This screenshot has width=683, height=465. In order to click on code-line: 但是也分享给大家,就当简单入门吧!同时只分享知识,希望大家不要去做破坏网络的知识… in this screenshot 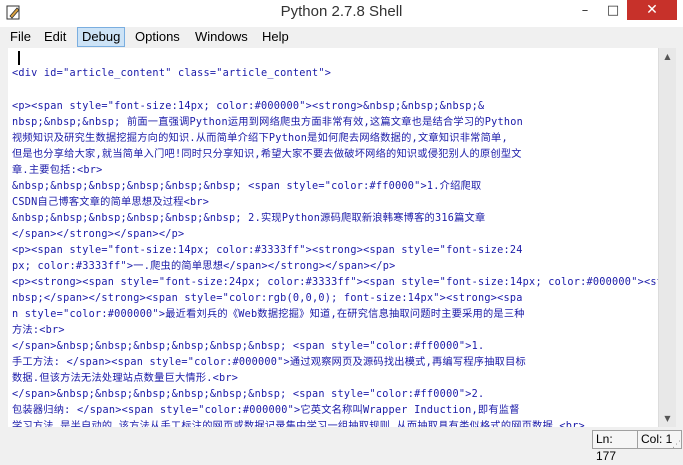, I will do `click(267, 154)`.